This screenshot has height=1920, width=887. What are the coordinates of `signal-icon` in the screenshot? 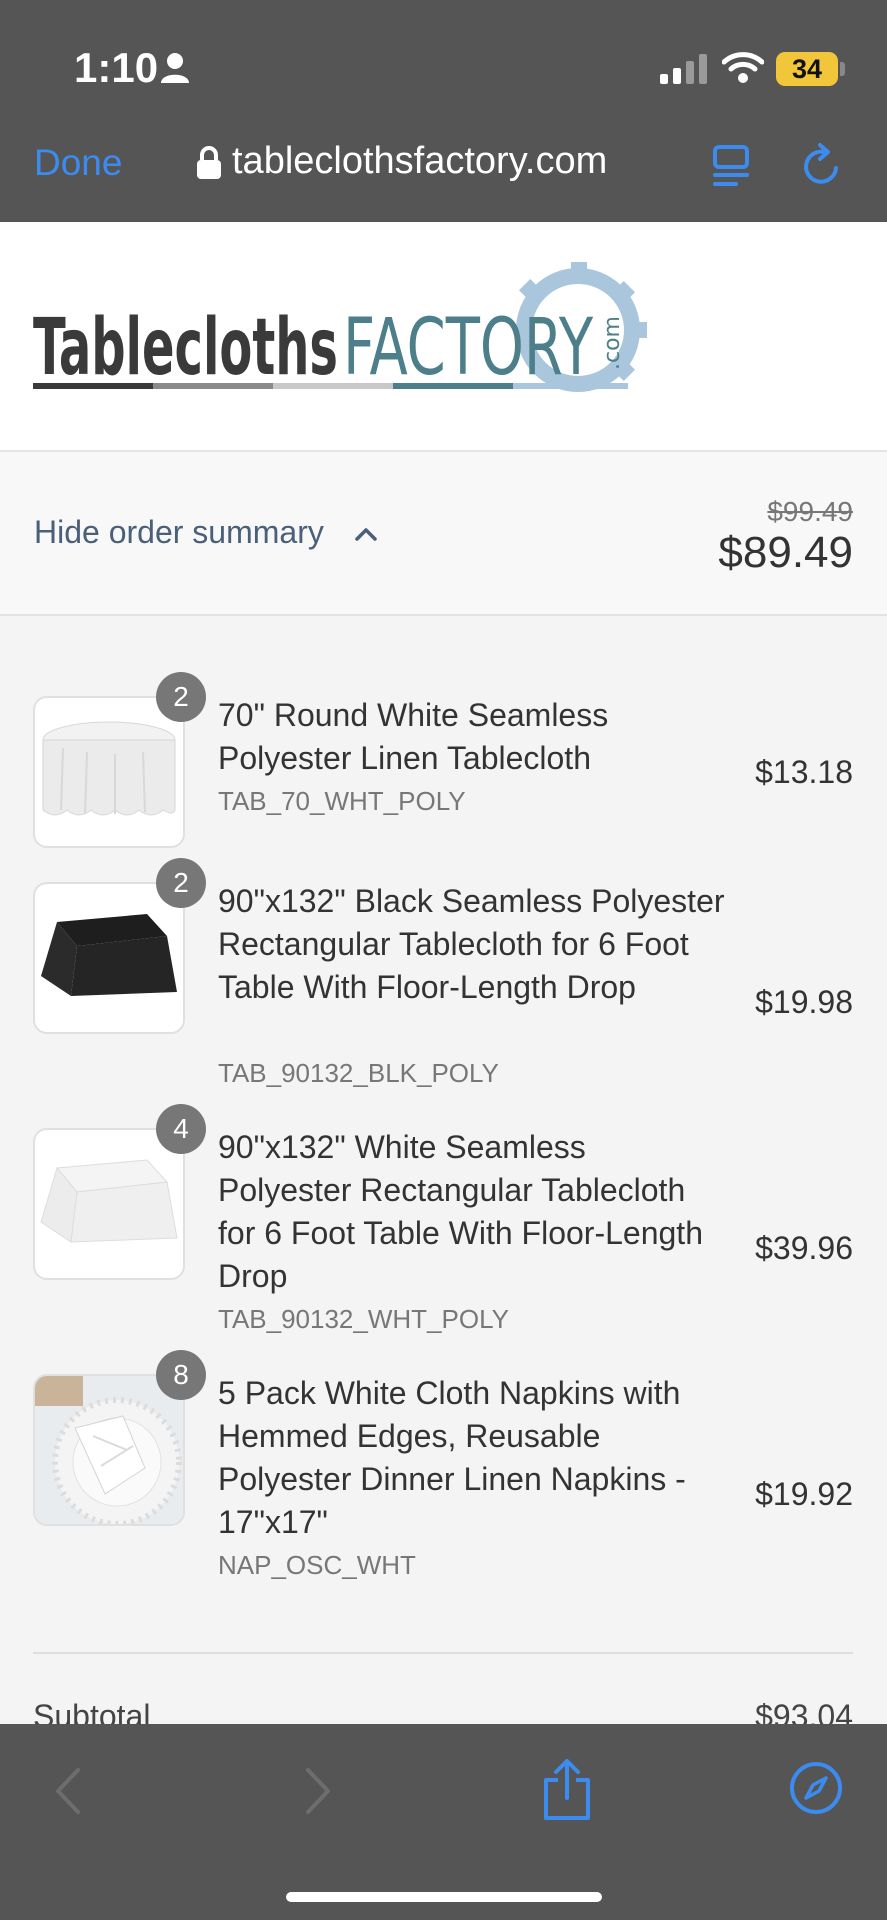 It's located at (684, 71).